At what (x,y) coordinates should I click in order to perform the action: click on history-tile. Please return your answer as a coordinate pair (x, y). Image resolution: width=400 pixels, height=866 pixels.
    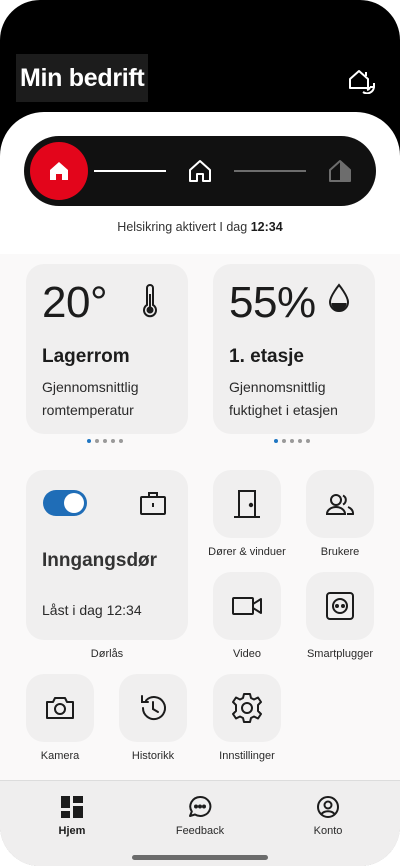
    Looking at the image, I should click on (153, 708).